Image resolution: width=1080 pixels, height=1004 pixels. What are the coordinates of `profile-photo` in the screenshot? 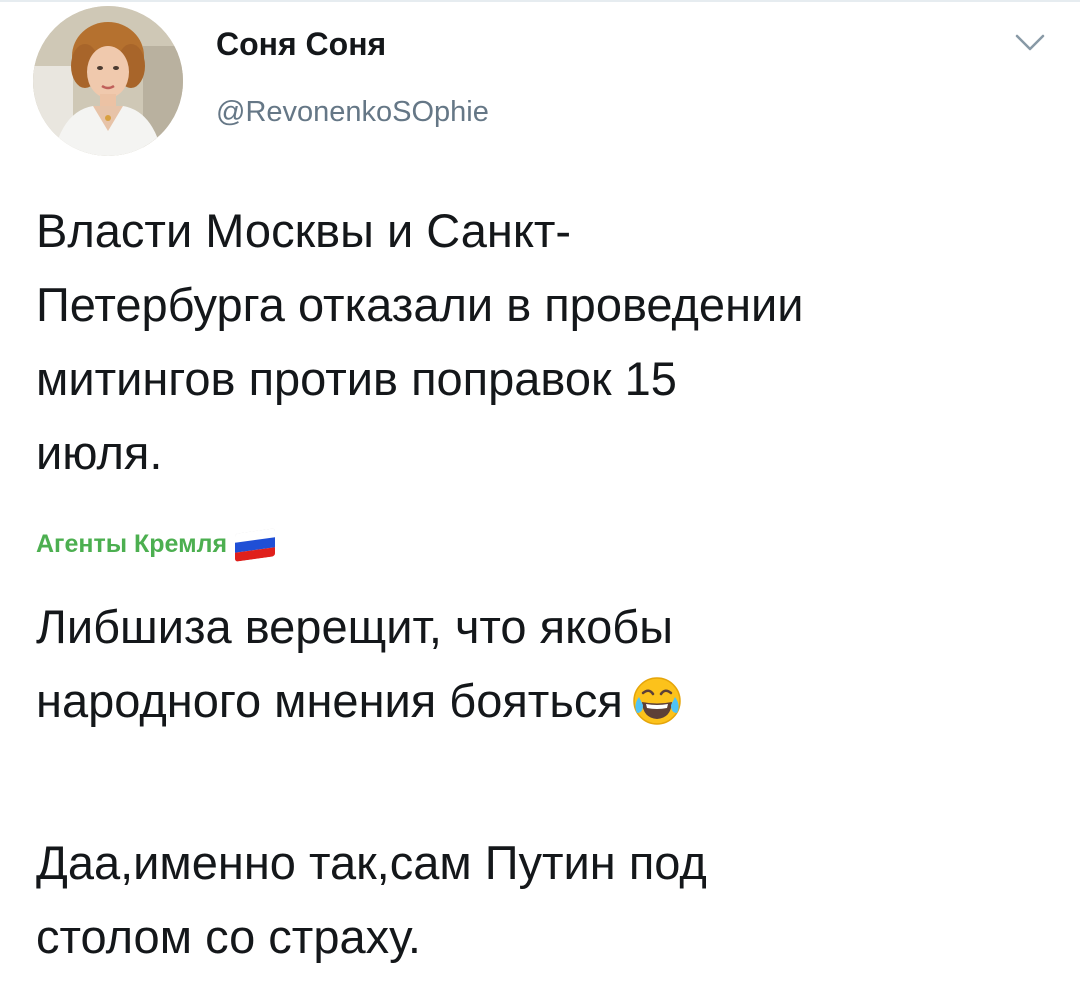 It's located at (108, 81).